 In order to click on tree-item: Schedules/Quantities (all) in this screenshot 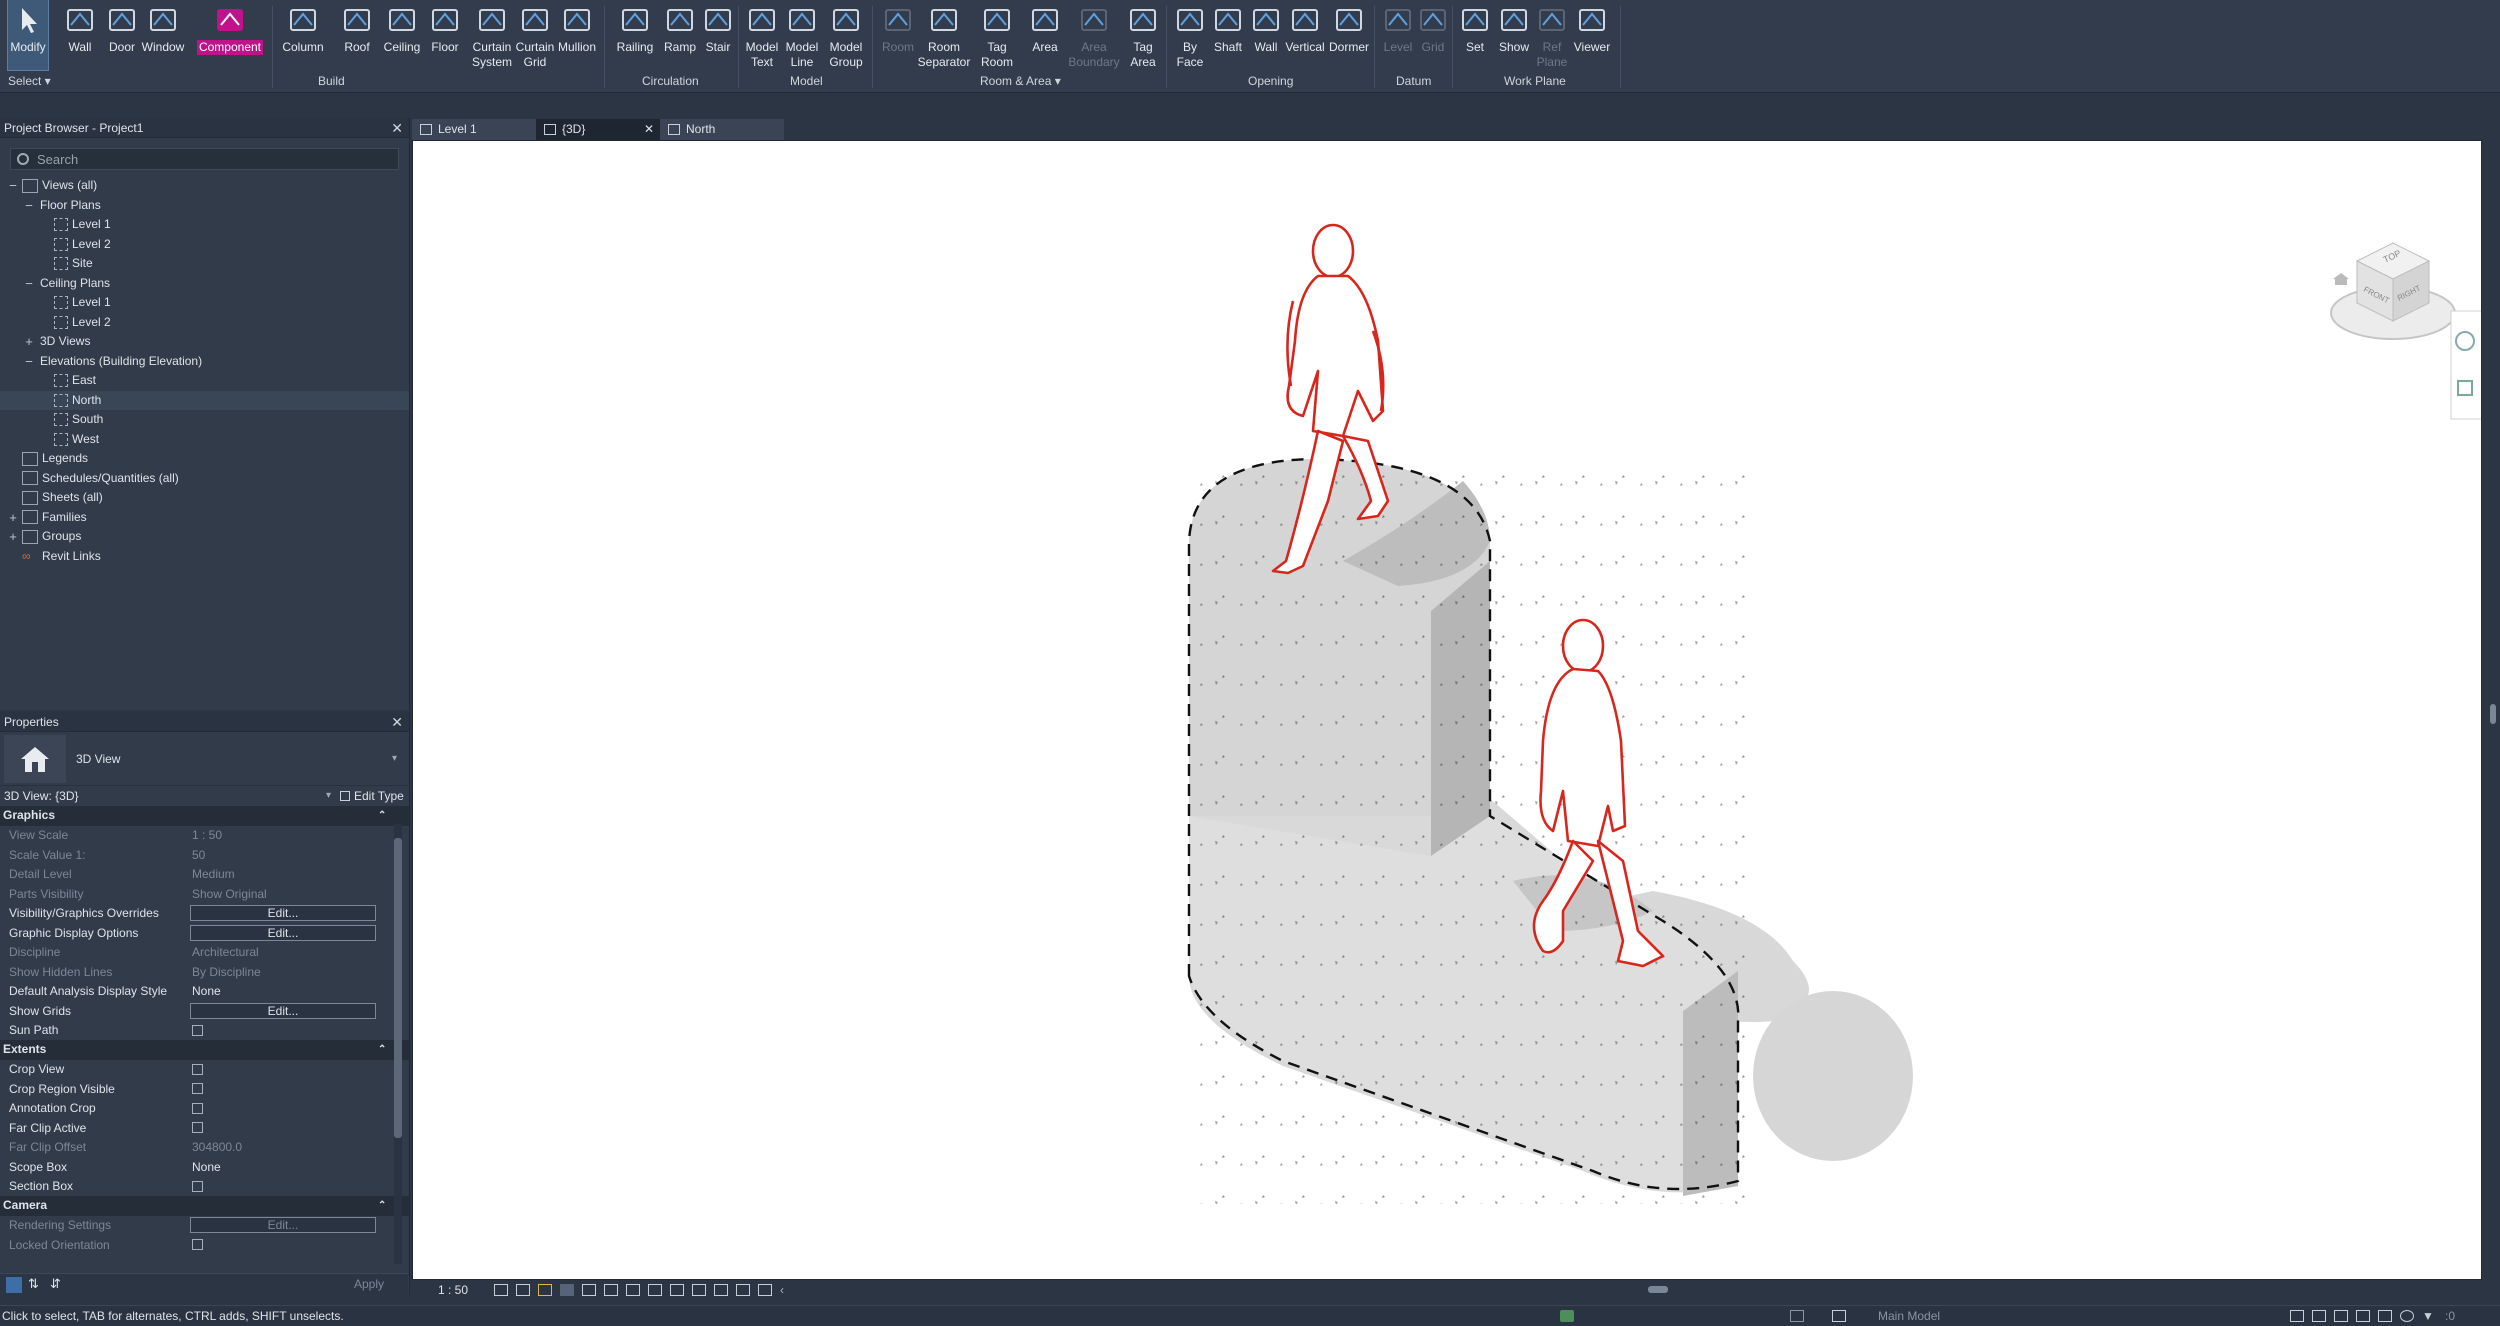, I will do `click(204, 479)`.